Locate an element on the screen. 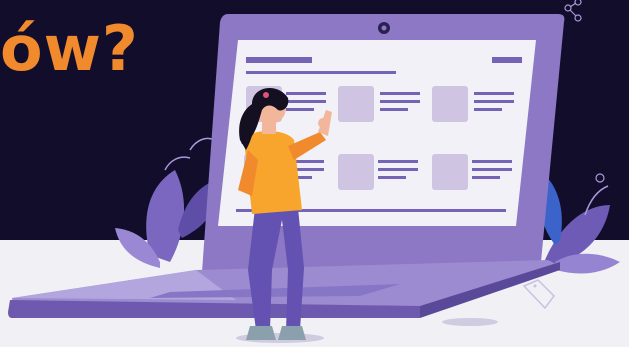 Image resolution: width=629 pixels, height=347 pixels. price-tag-icon is located at coordinates (538, 294).